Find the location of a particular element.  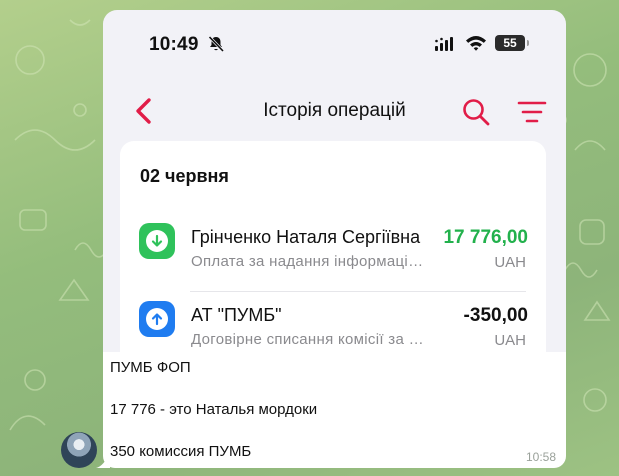

page-title: Історія операцій is located at coordinates (334, 110).